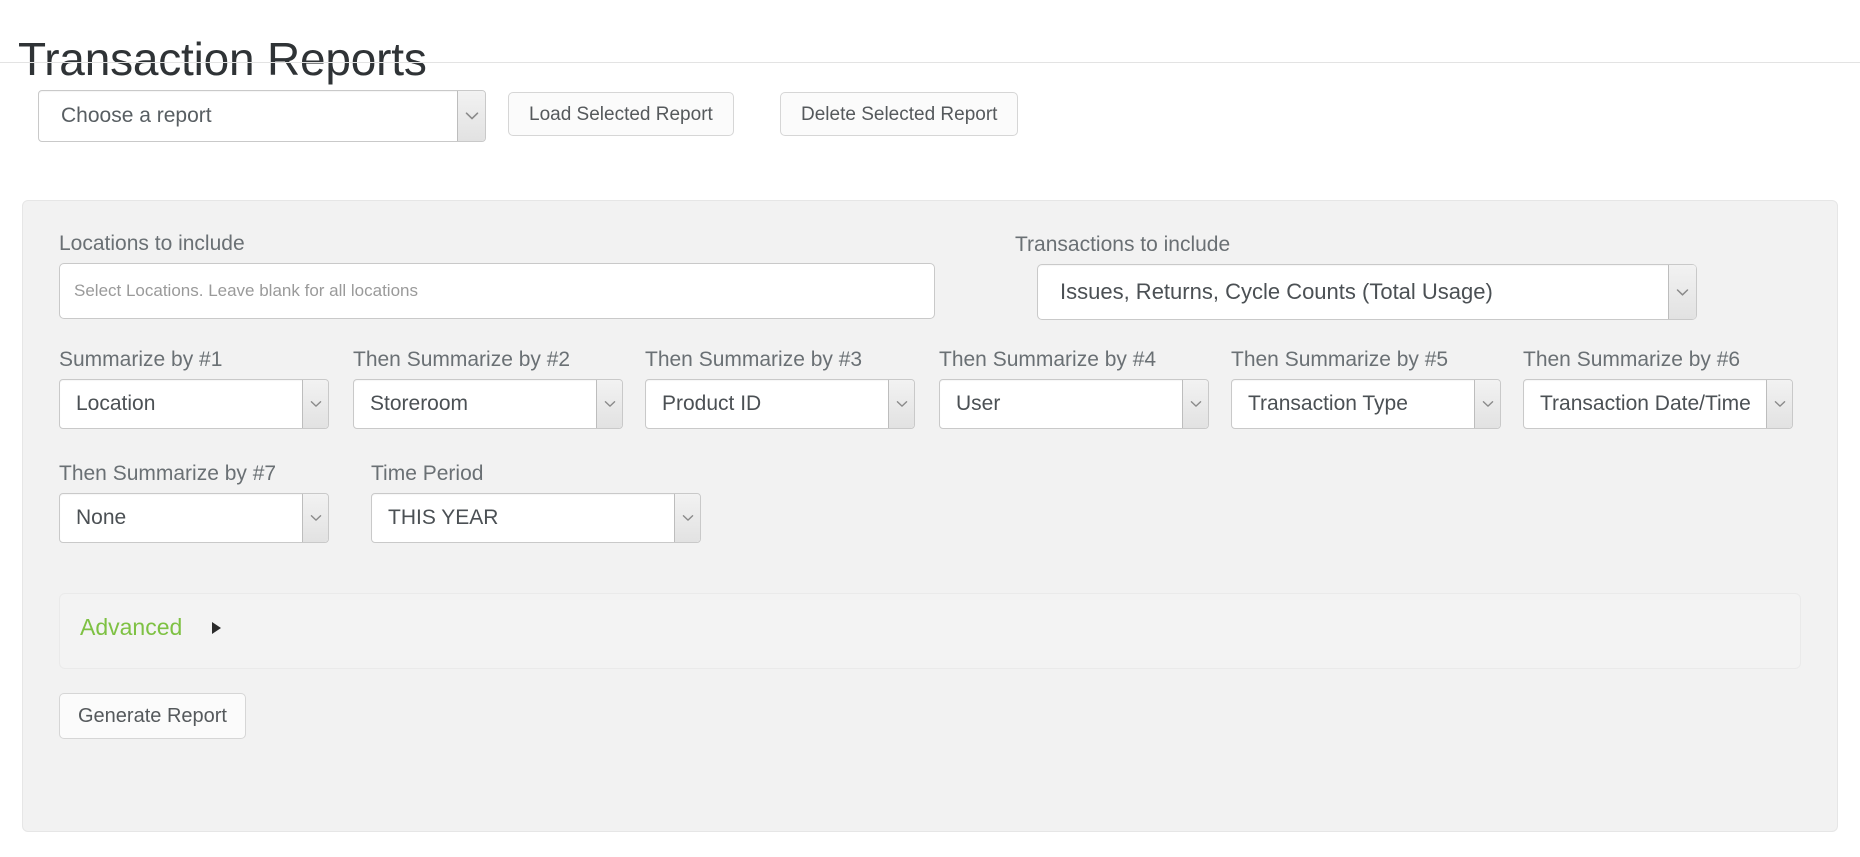 The image size is (1860, 857). Describe the element at coordinates (262, 116) in the screenshot. I see `report-picker-select: Choose a report` at that location.